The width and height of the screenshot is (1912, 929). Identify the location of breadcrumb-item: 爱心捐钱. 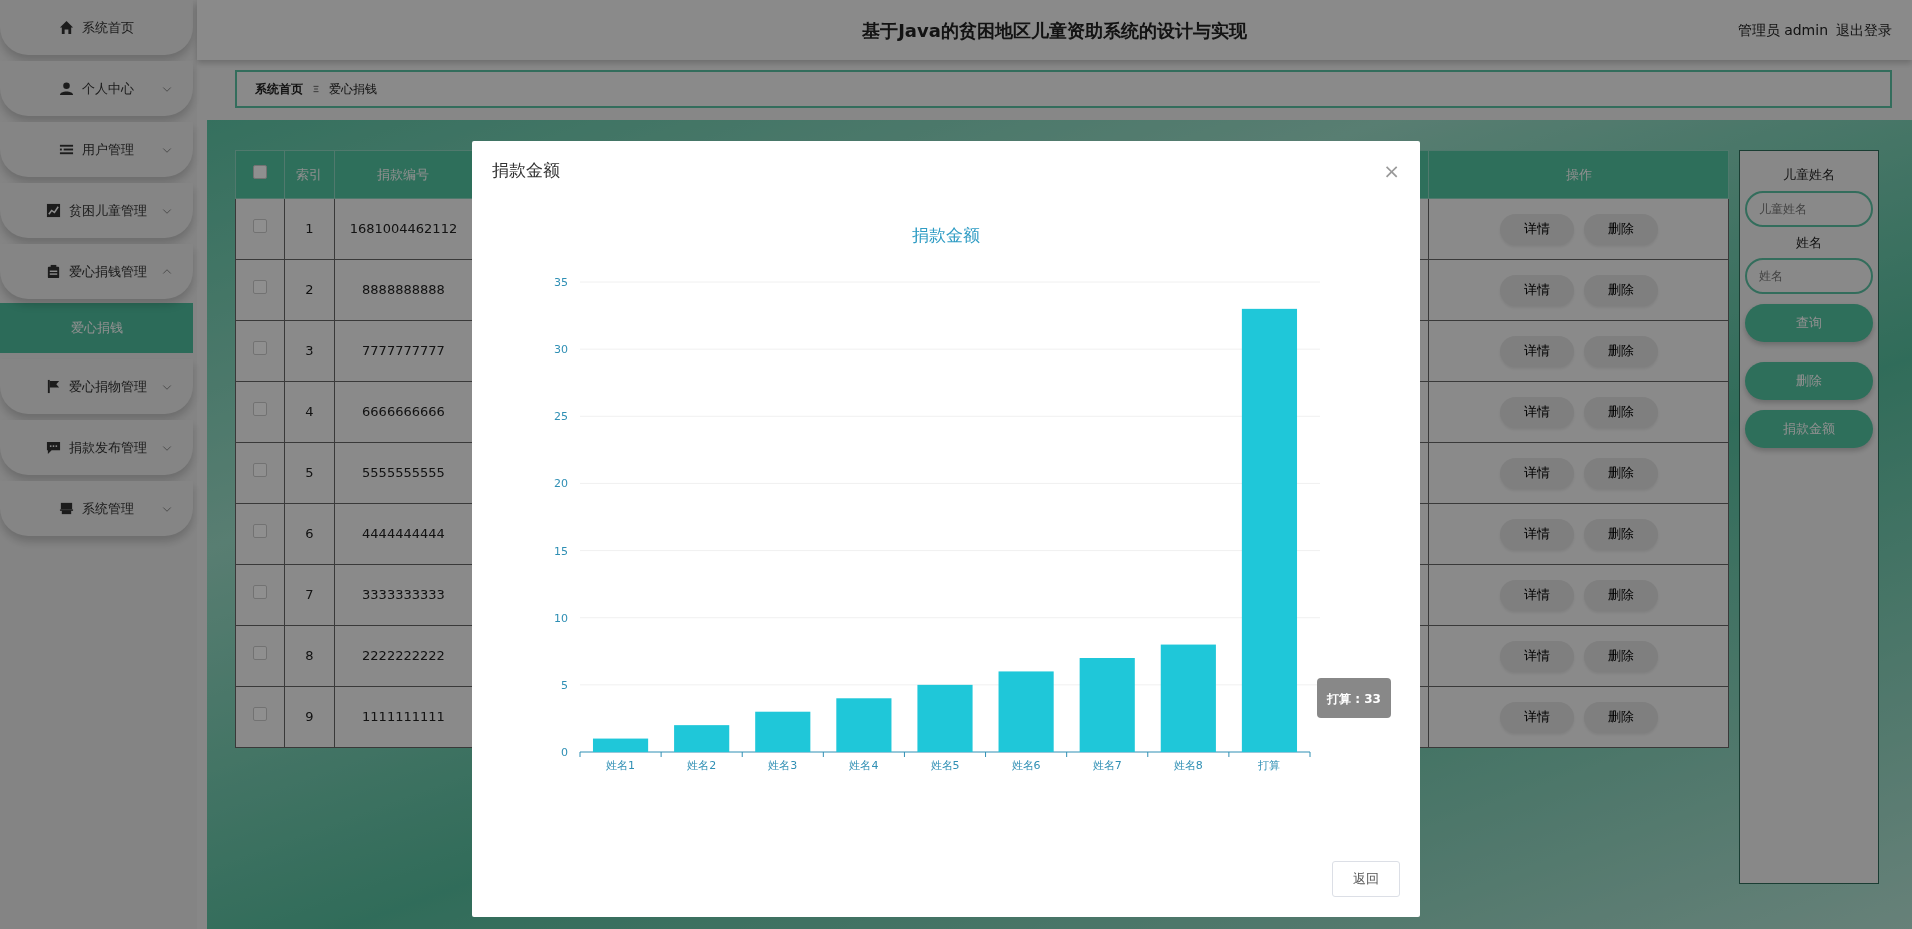
(353, 89).